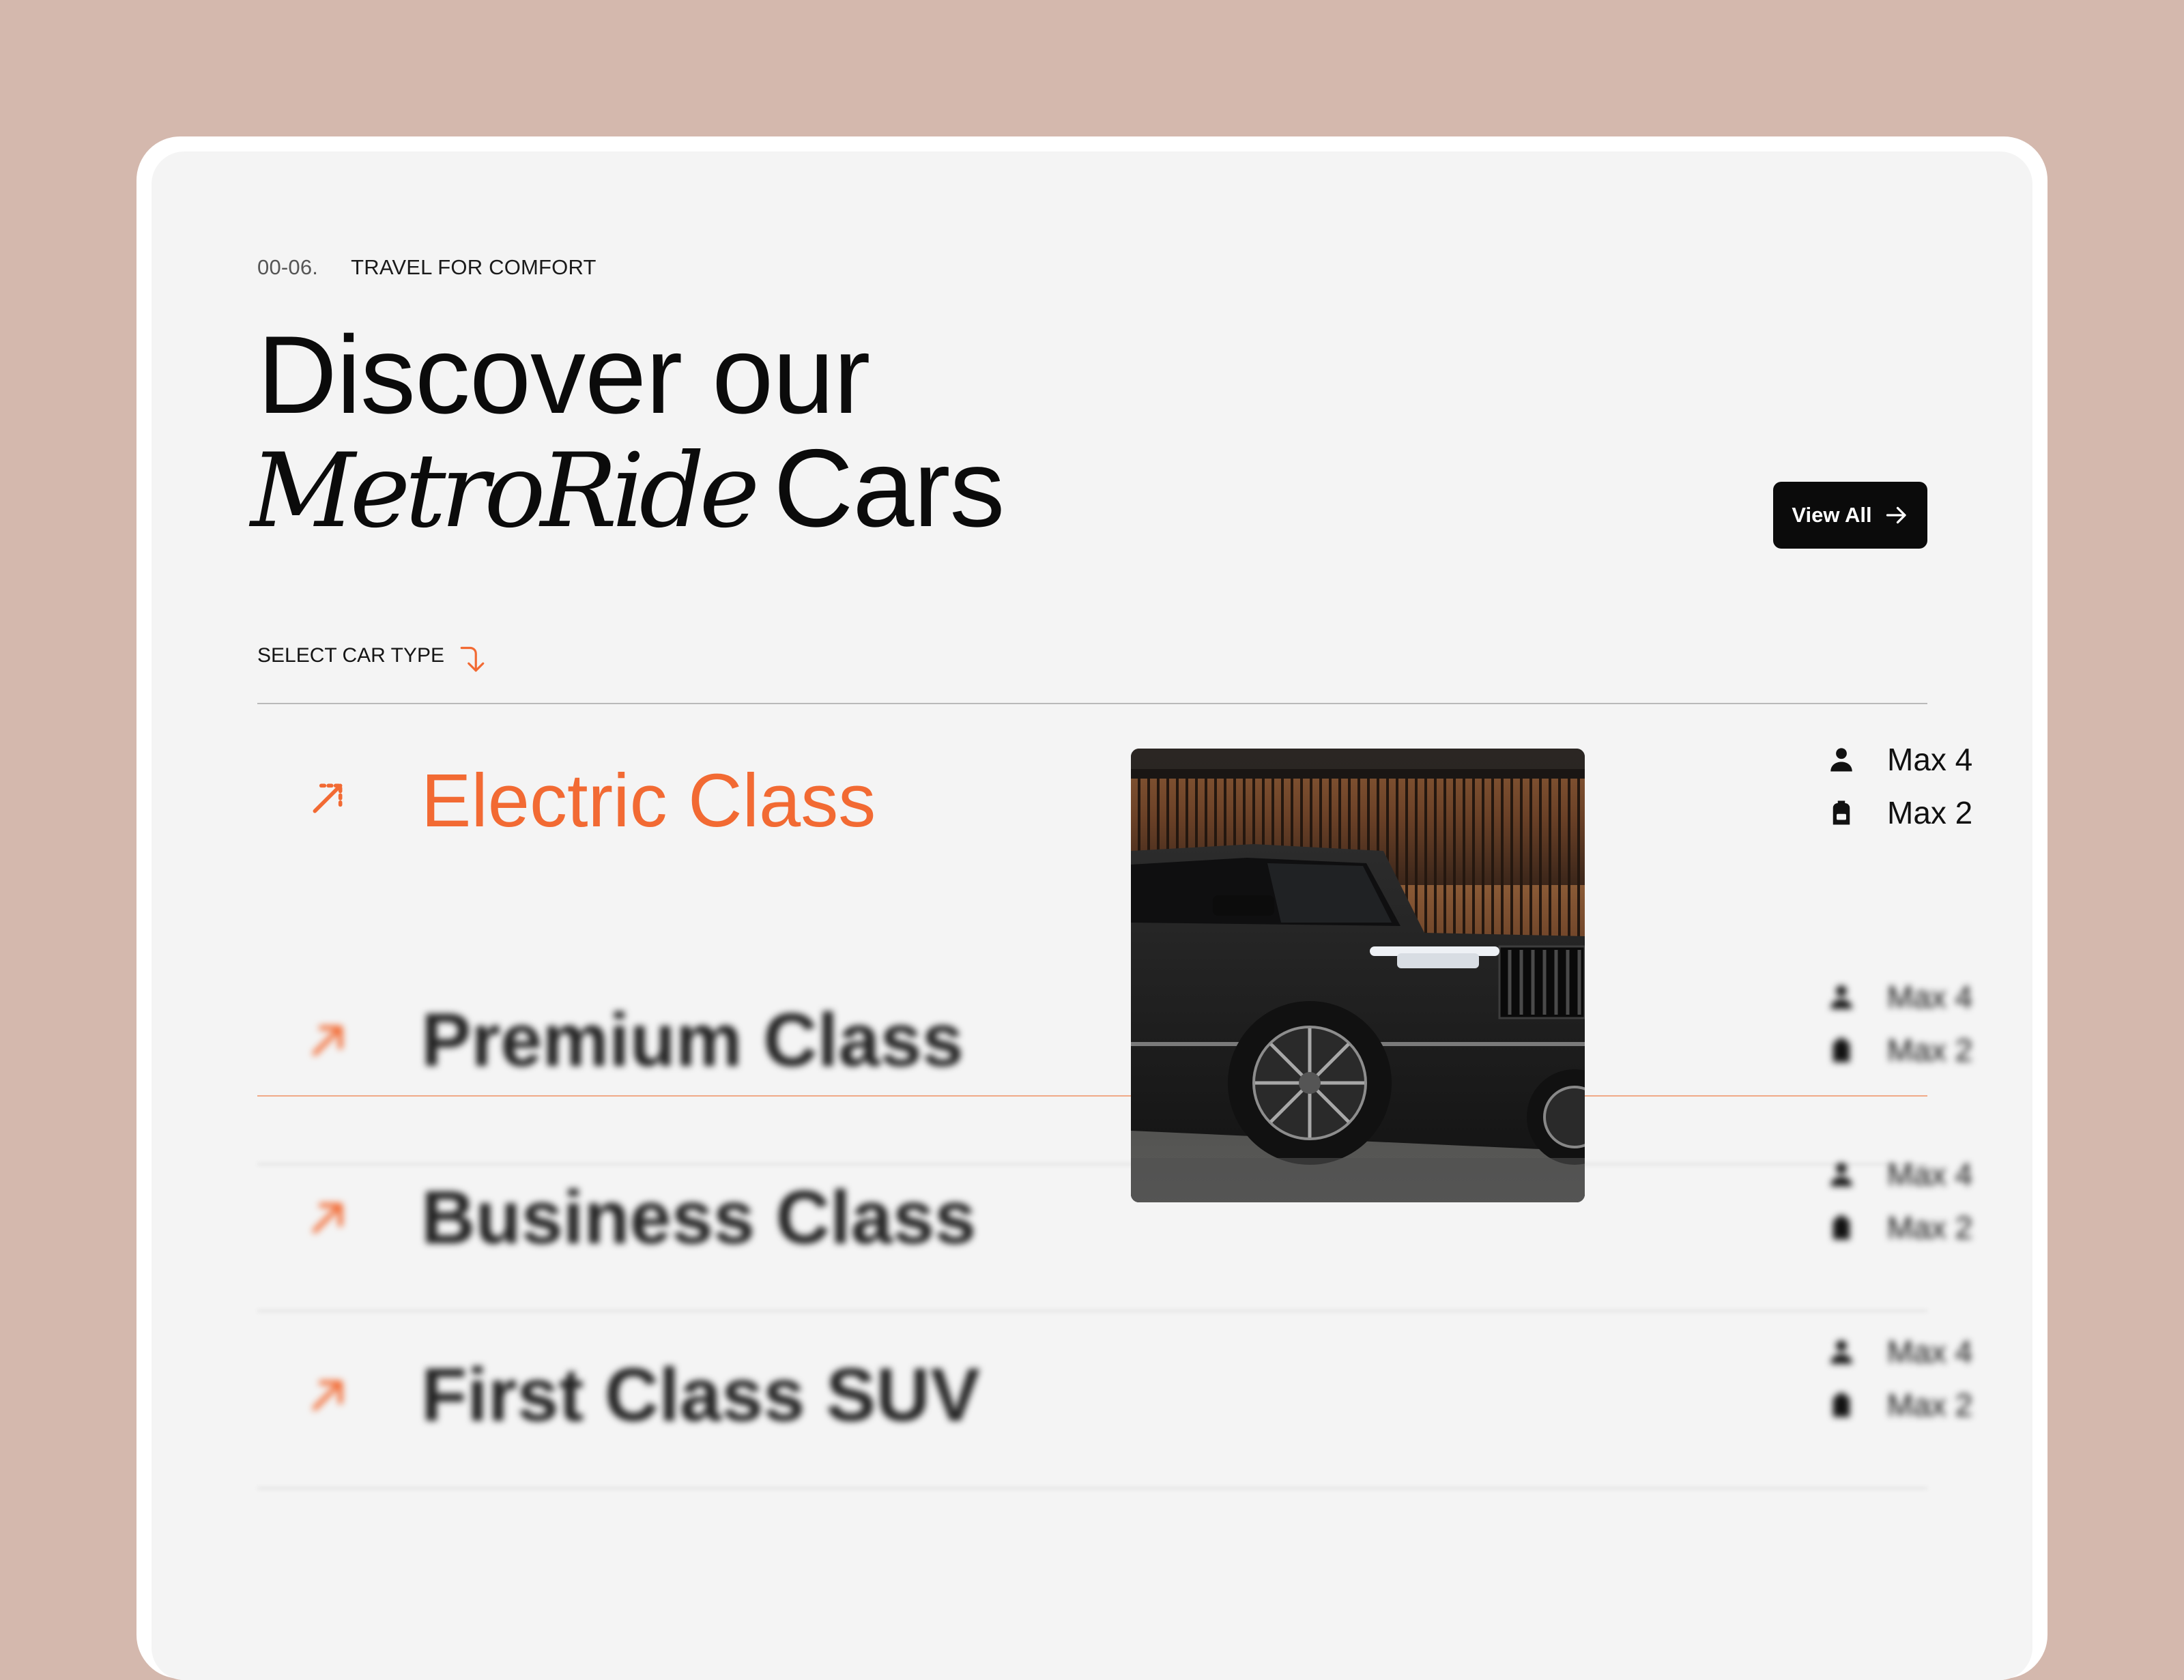  I want to click on arrow-right-icon, so click(1896, 515).